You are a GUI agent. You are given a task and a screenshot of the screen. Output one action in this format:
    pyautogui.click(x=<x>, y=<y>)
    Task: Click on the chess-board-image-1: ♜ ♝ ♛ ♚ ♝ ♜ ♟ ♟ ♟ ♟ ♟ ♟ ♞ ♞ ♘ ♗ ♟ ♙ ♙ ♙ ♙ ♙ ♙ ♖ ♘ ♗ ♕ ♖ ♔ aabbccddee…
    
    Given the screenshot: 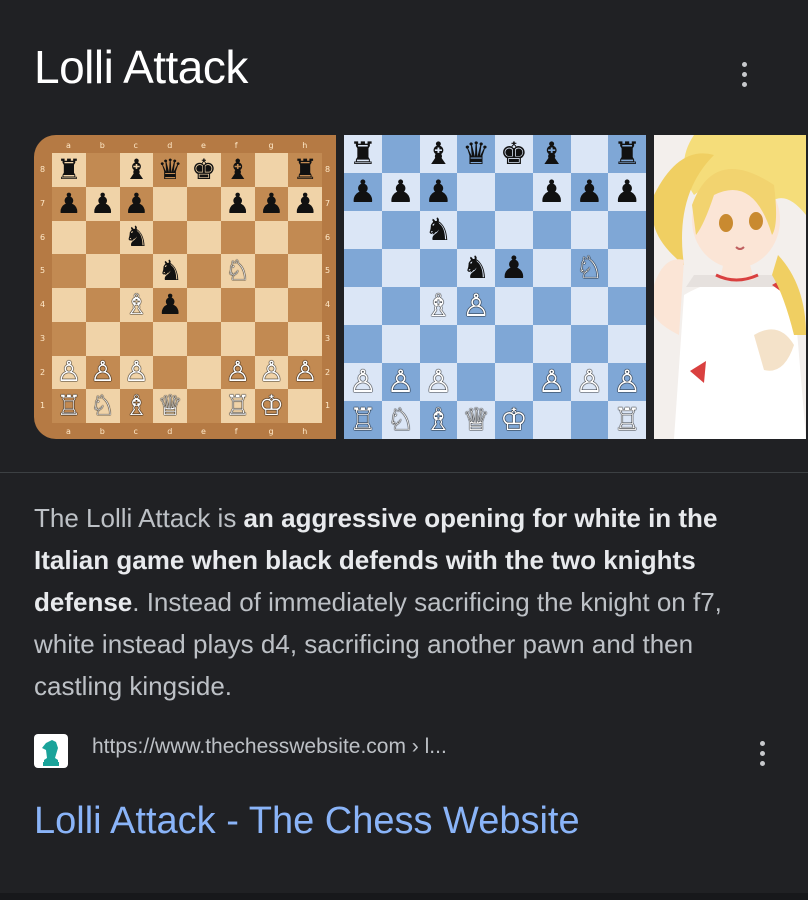 What is the action you would take?
    pyautogui.click(x=185, y=287)
    